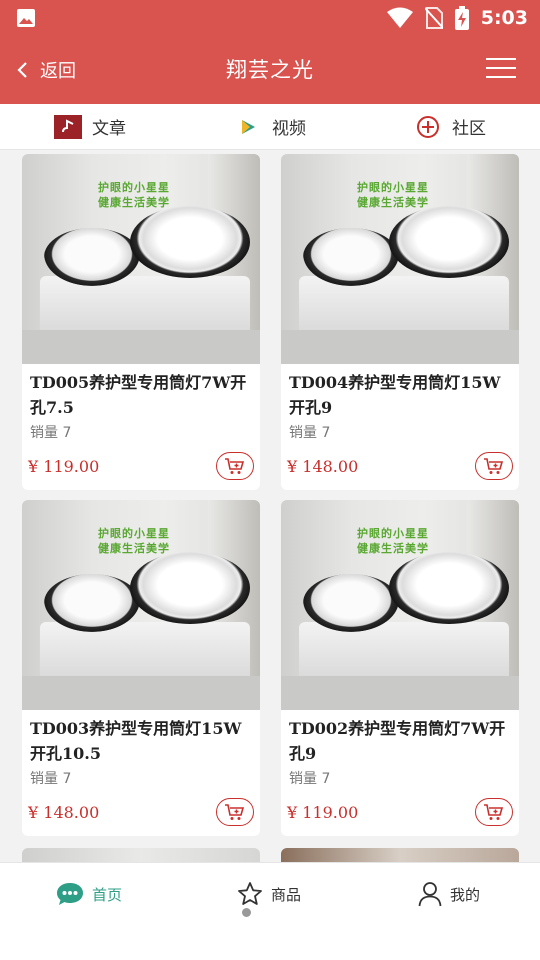 This screenshot has width=540, height=960. Describe the element at coordinates (469, 129) in the screenshot. I see `category-label: 社区` at that location.